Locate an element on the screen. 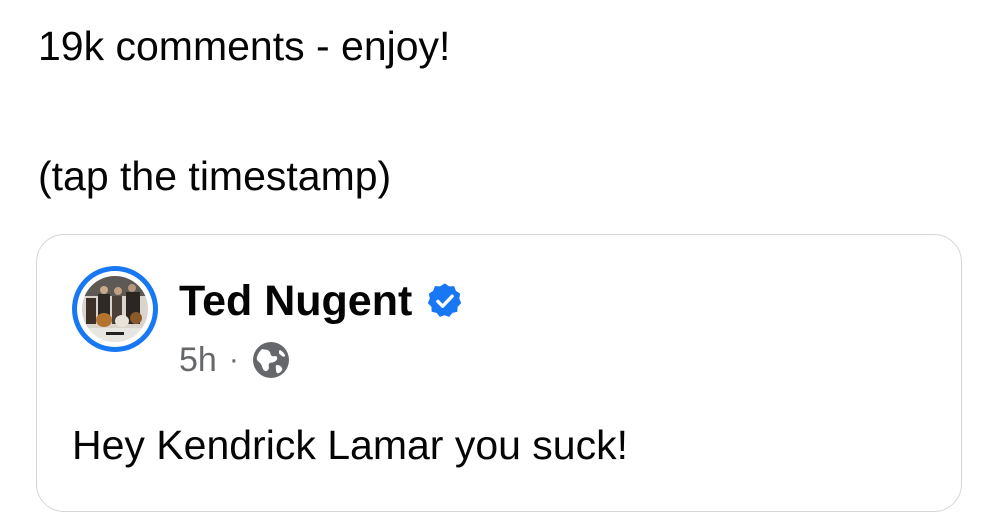 Image resolution: width=1000 pixels, height=520 pixels. author-name: Ted Nugent is located at coordinates (295, 301).